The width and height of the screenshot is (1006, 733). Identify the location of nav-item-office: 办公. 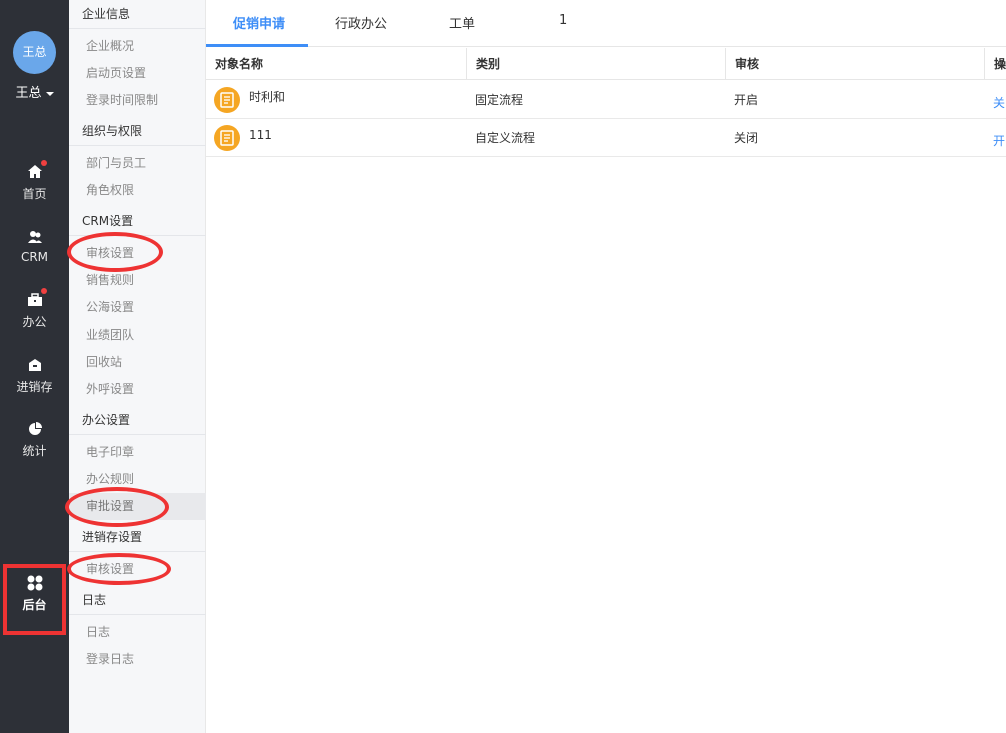
(34, 309).